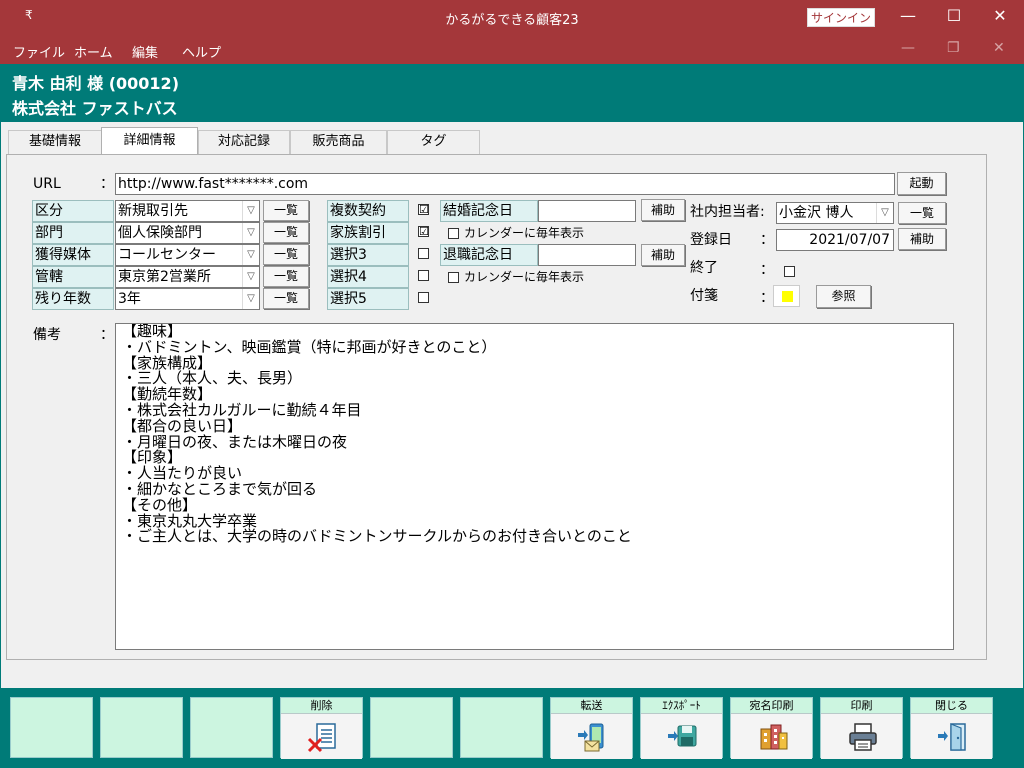 This screenshot has height=768, width=1024. What do you see at coordinates (368, 299) in the screenshot?
I see `option5-label: 選択5` at bounding box center [368, 299].